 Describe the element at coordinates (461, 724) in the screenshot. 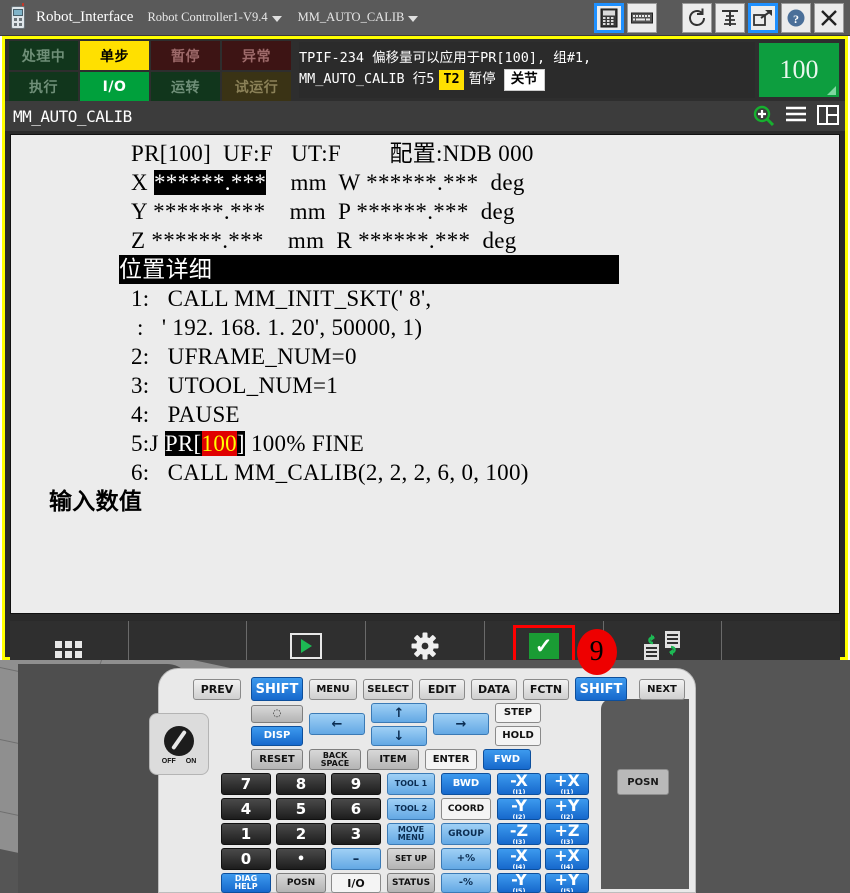

I see `key-arrow-right: →` at that location.